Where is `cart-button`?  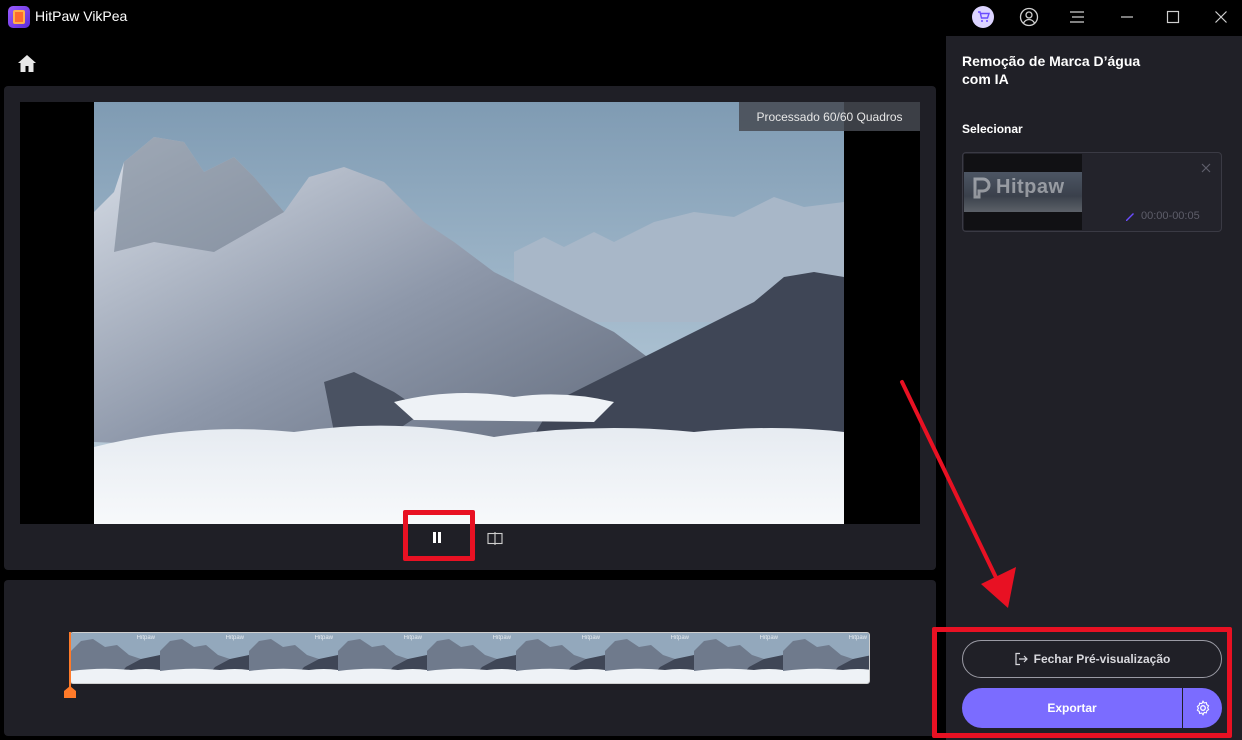
cart-button is located at coordinates (983, 17).